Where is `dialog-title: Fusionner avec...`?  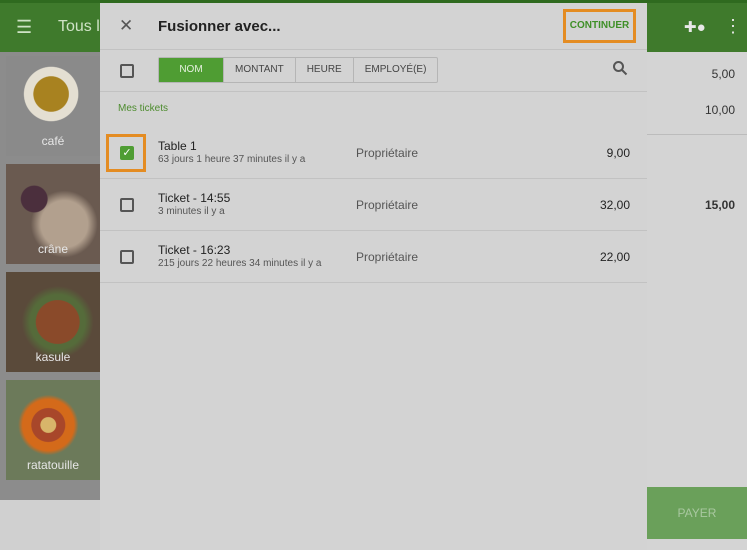
dialog-title: Fusionner avec... is located at coordinates (219, 26).